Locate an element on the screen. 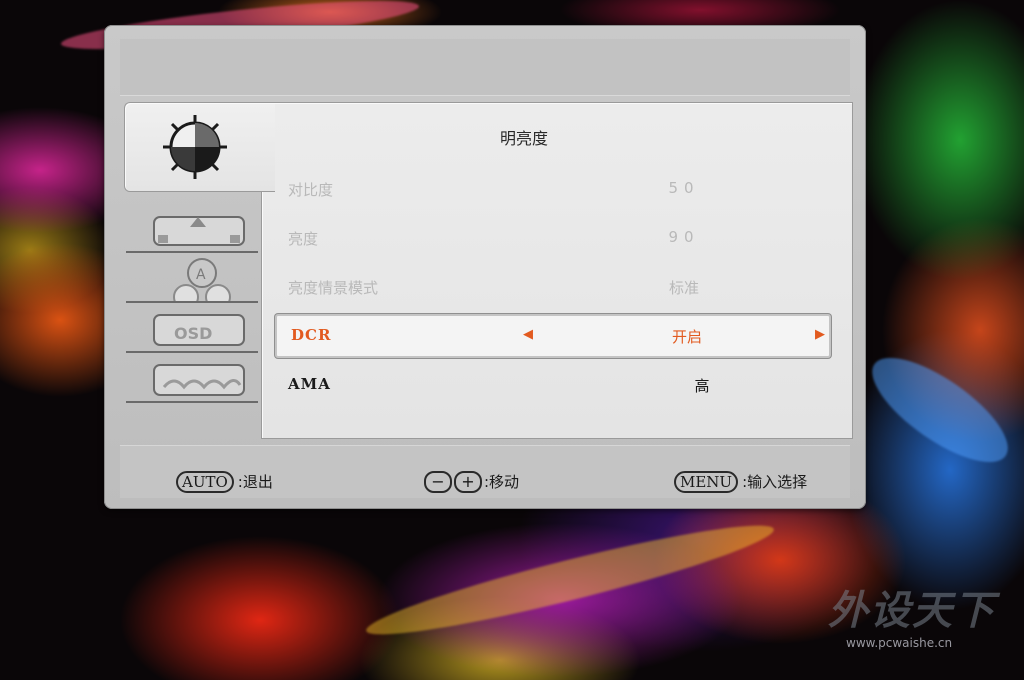  osd-footer-bar: AUTO:退出 − +:移动 MENU:输入选择 is located at coordinates (485, 471).